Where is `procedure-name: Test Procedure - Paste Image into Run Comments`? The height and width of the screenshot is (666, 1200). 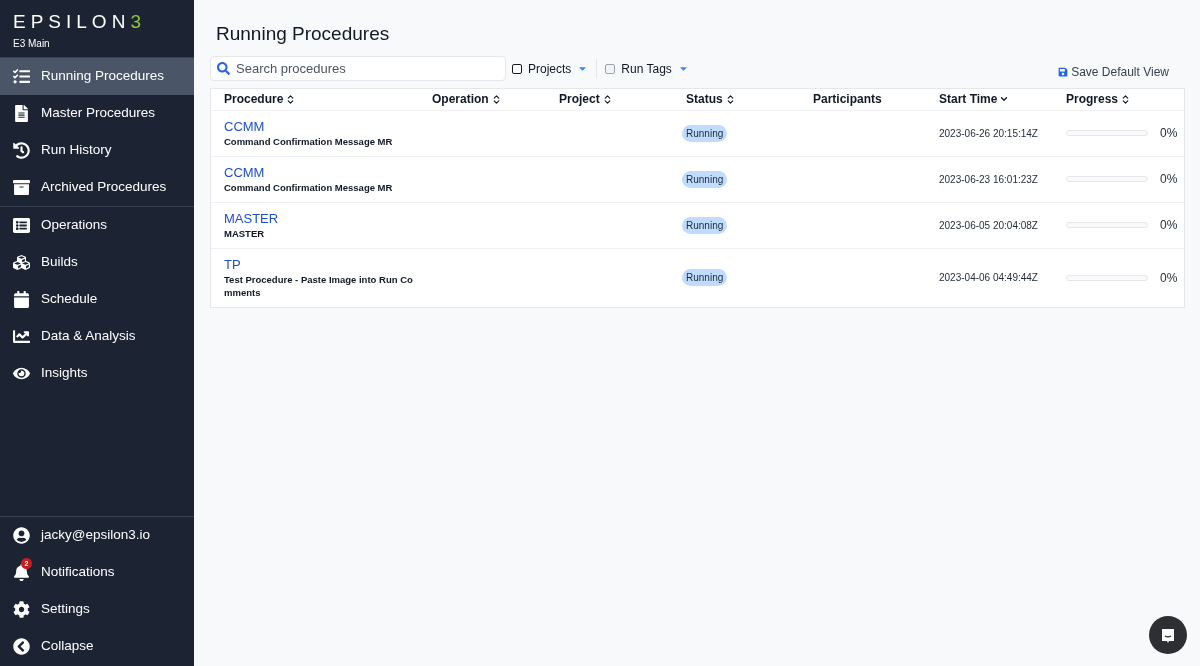
procedure-name: Test Procedure - Paste Image into Run Comments is located at coordinates (319, 285).